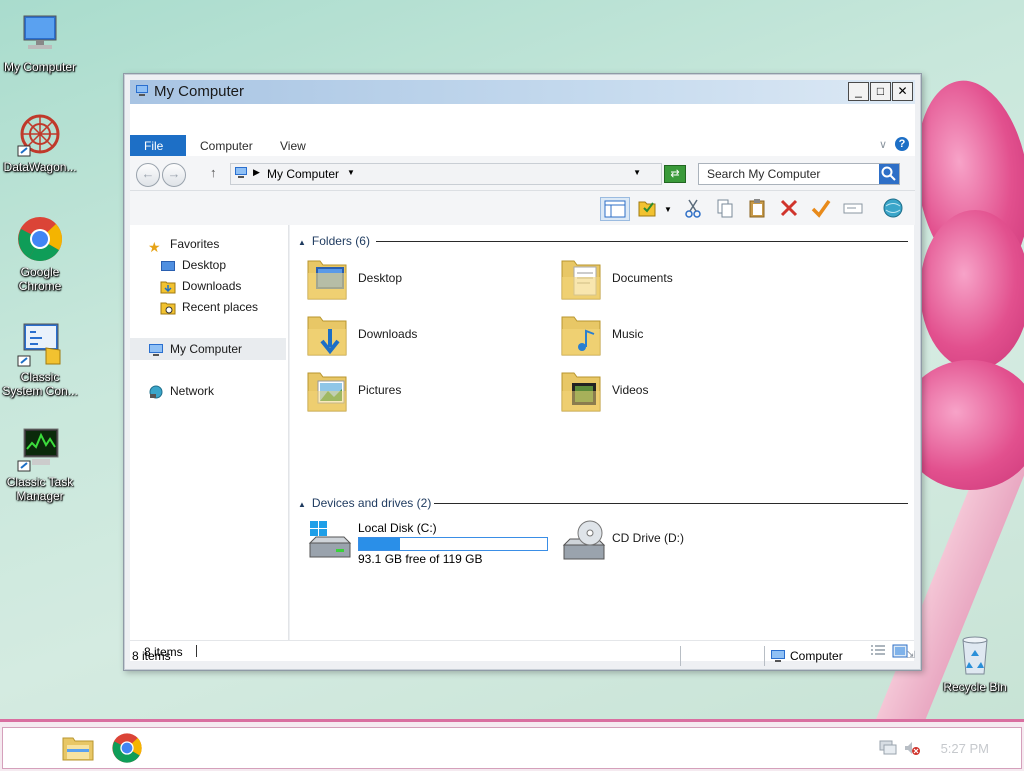 The height and width of the screenshot is (771, 1024). I want to click on folder-label: Music, so click(628, 334).